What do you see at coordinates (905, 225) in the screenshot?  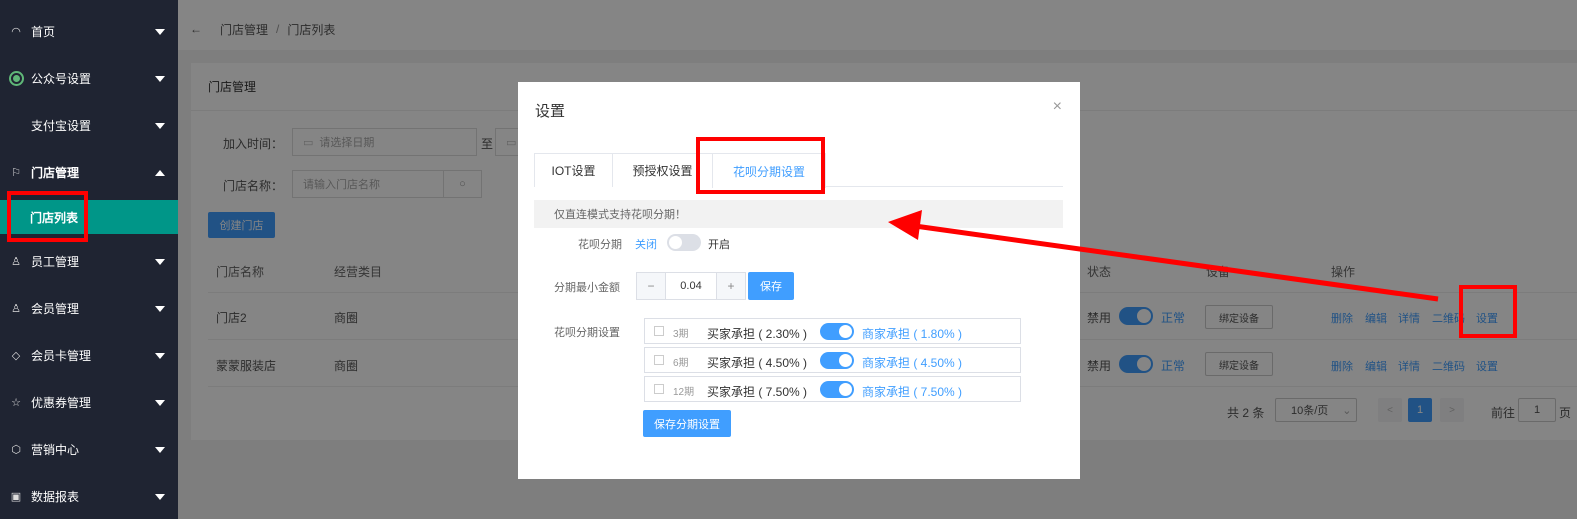 I see `arrow-head` at bounding box center [905, 225].